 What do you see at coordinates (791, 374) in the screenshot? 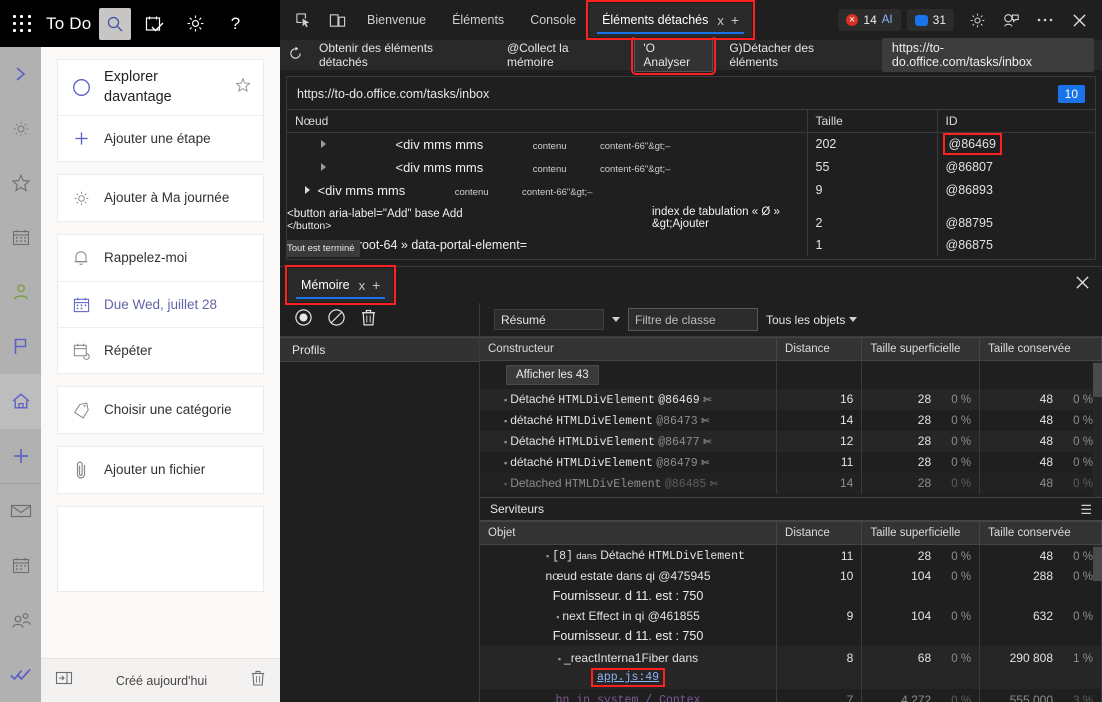
I see `show-all-row: Afficher les 43` at bounding box center [791, 374].